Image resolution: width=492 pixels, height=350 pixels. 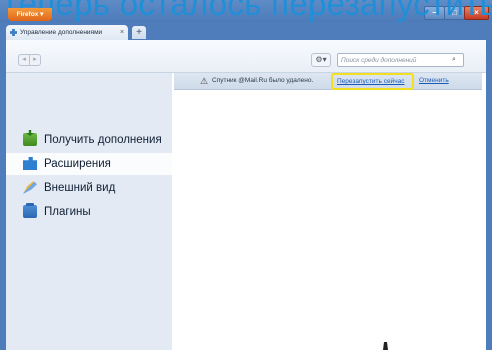 What do you see at coordinates (246, 31) in the screenshot?
I see `tab-strip: Управление дополнениями × +` at bounding box center [246, 31].